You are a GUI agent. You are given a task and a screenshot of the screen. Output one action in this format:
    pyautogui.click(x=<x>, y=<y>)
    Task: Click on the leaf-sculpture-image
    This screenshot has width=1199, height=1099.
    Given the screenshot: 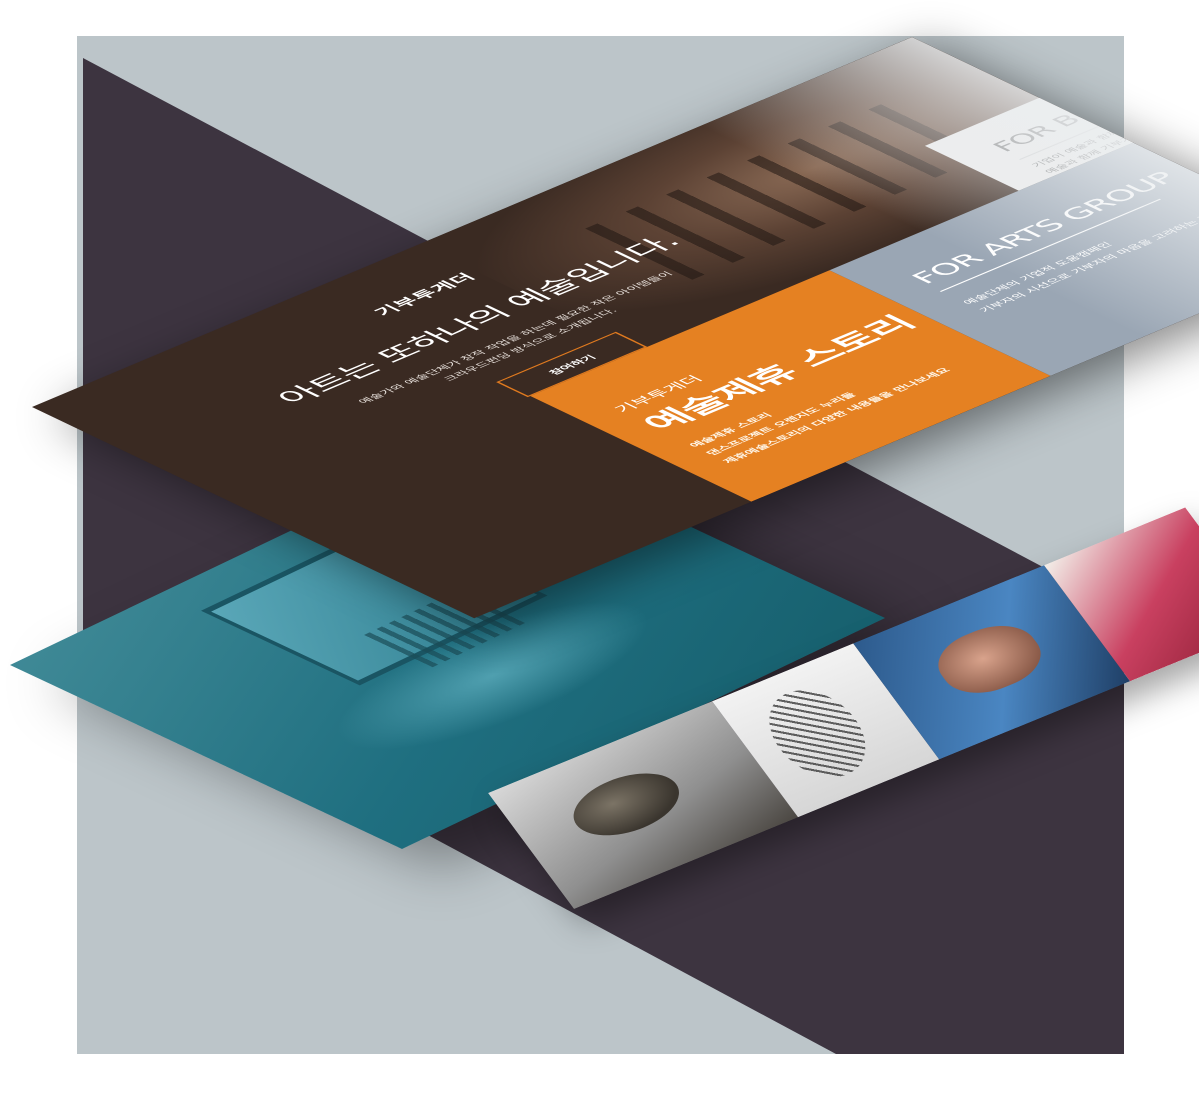 What is the action you would take?
    pyautogui.click(x=817, y=733)
    